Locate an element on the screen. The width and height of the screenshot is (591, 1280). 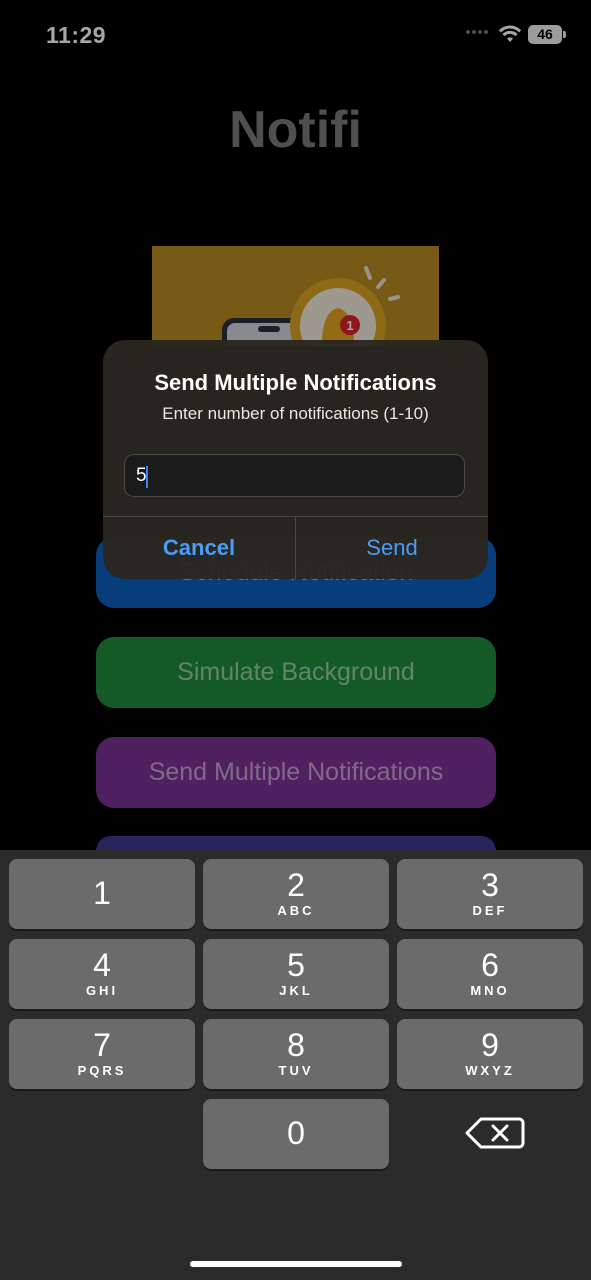
home-indicator is located at coordinates (296, 1264).